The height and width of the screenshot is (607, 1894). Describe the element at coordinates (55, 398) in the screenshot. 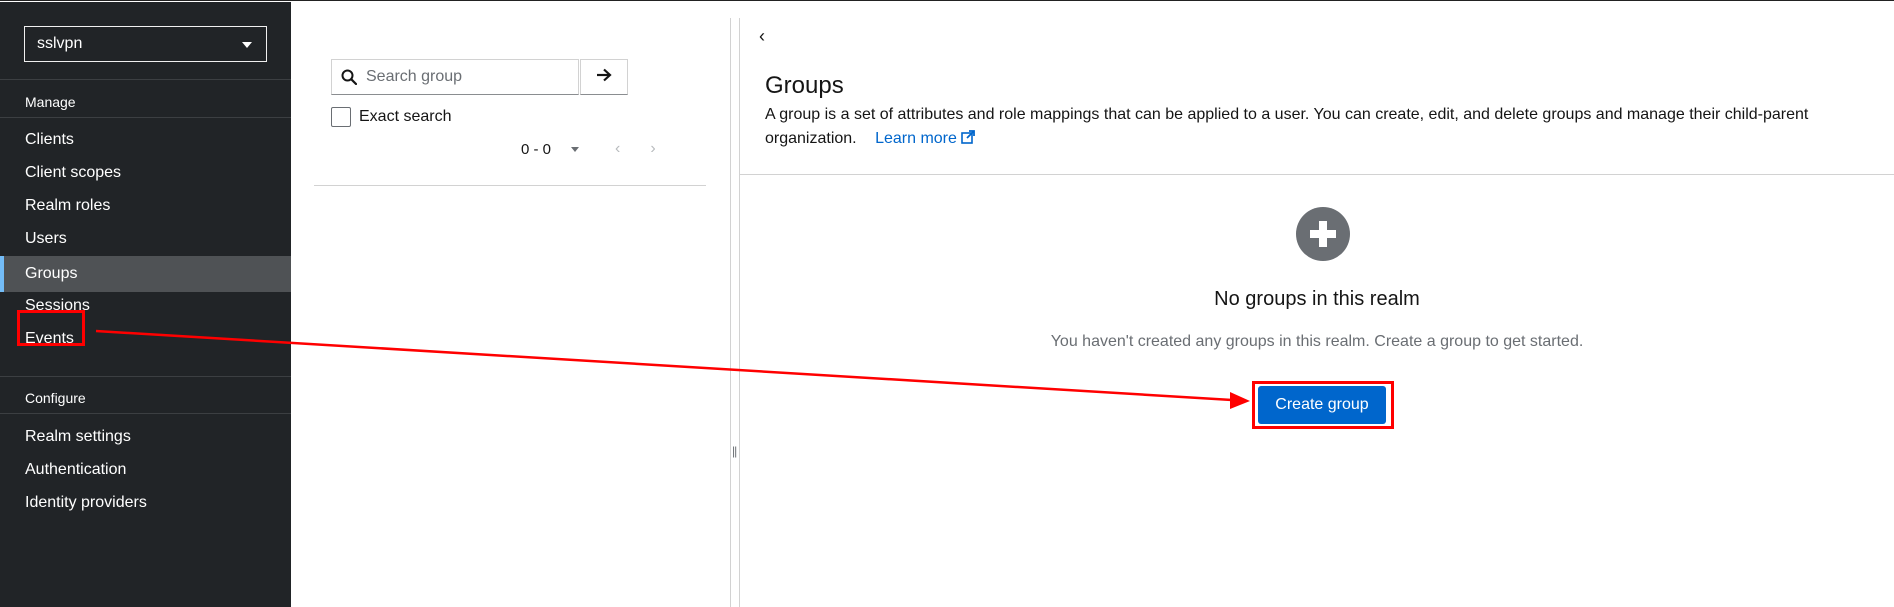

I see `sidebar-section-configure: Configure` at that location.